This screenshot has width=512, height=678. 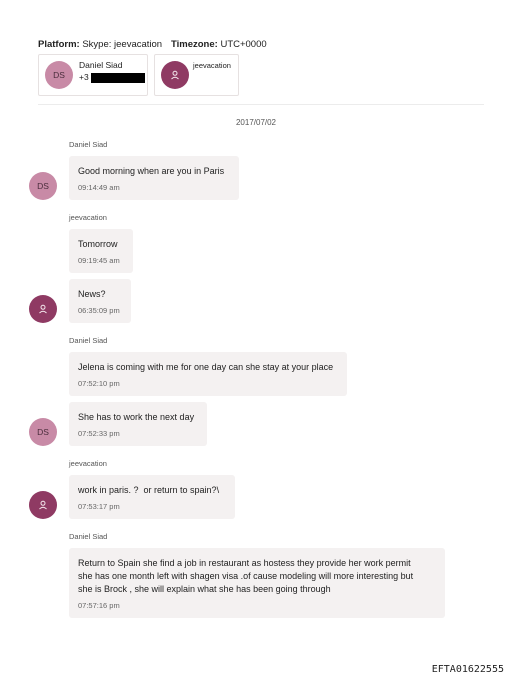 I want to click on participant-card-daniel: DS Daniel Siad +3, so click(x=93, y=75).